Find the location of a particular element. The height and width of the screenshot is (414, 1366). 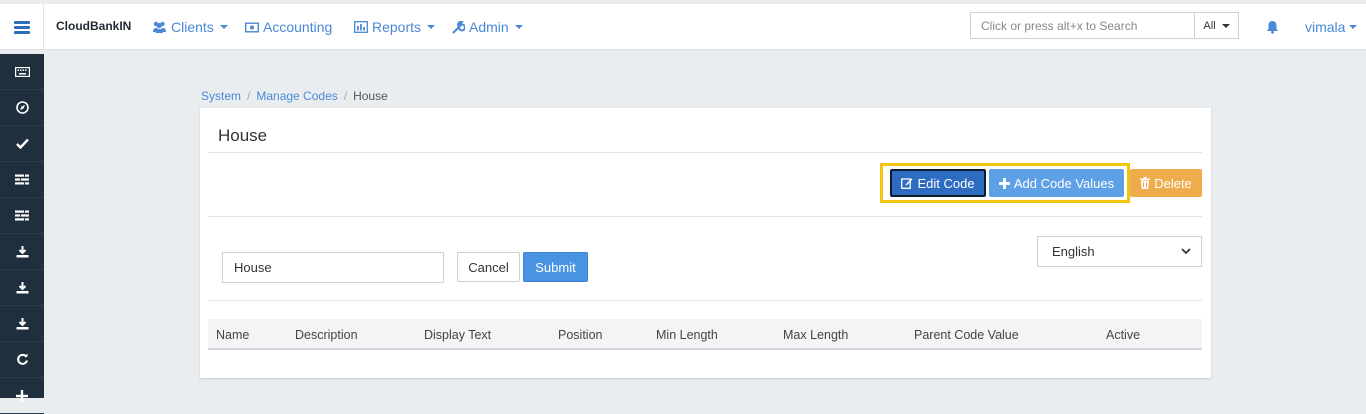

user-name: vimala is located at coordinates (1325, 27).